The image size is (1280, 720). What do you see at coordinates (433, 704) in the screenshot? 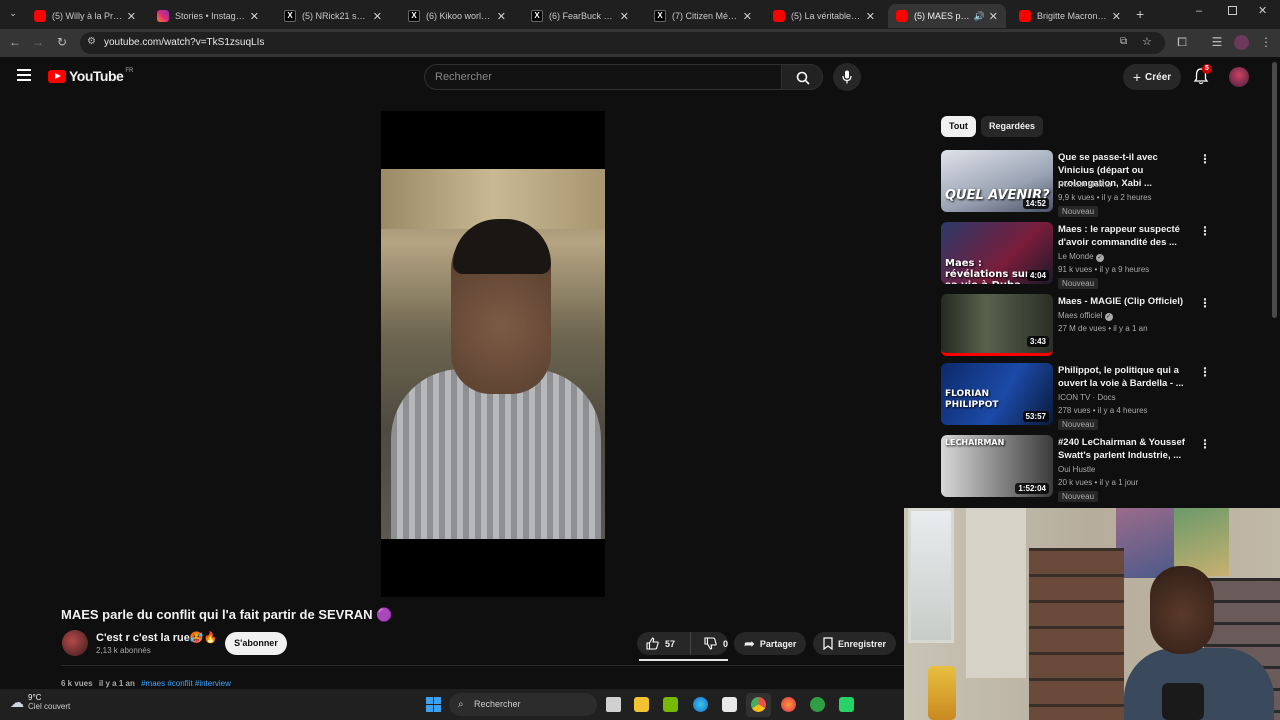
I see `windows-start-icon` at bounding box center [433, 704].